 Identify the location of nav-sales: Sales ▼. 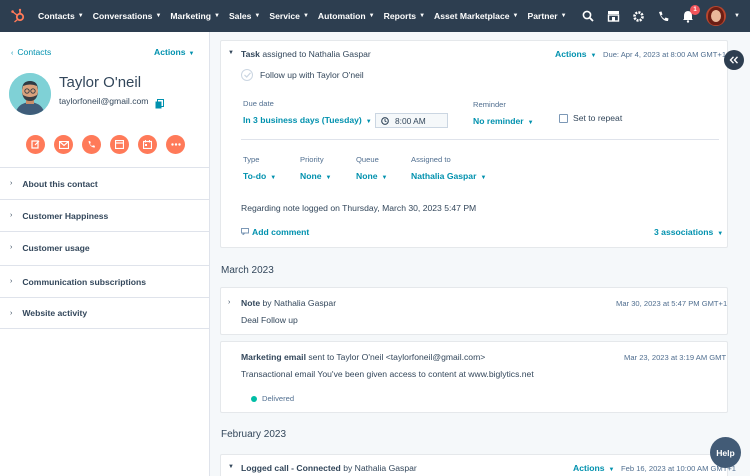
(244, 16).